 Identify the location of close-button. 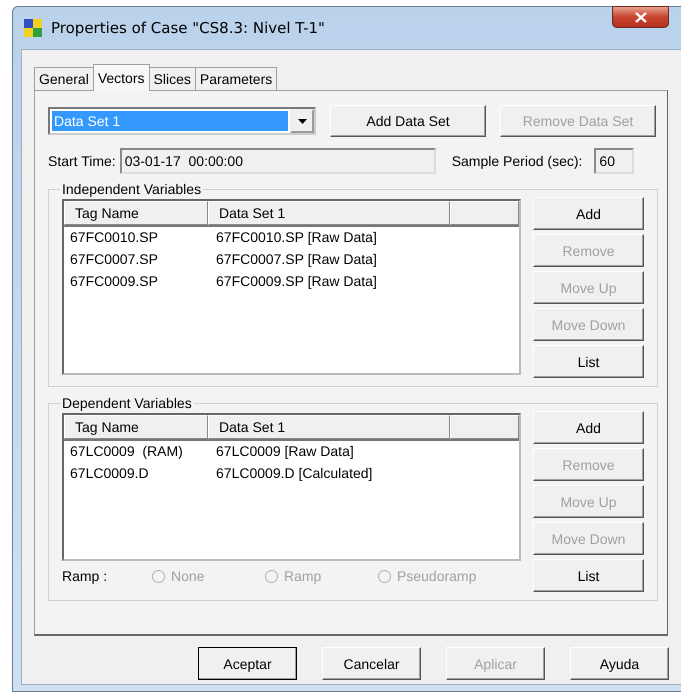
(640, 17).